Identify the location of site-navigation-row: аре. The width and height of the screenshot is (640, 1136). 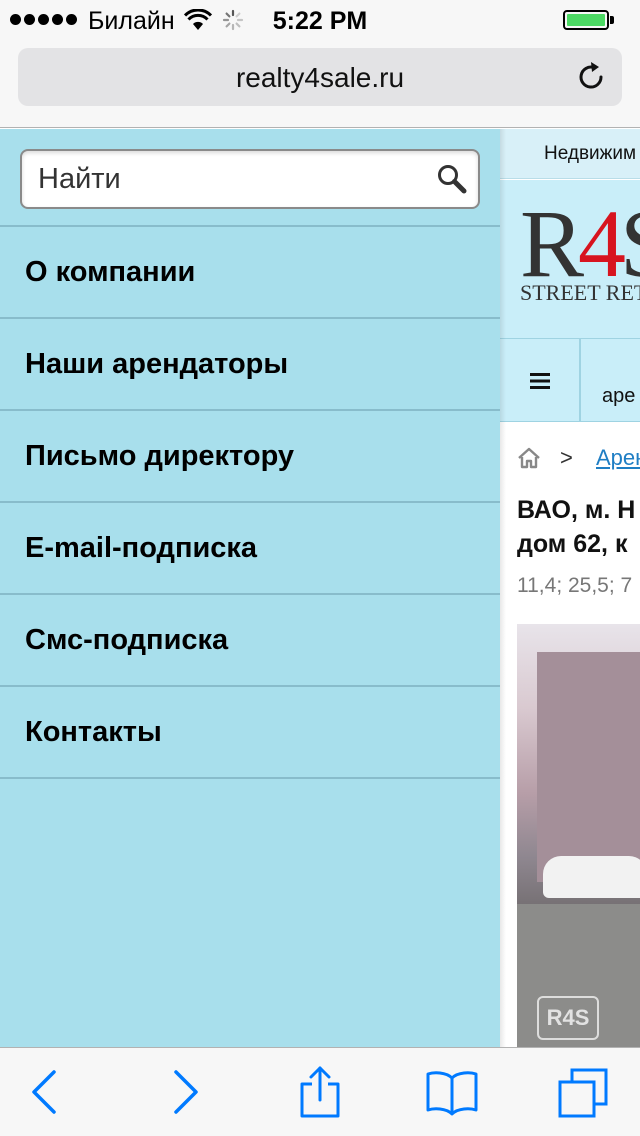
(570, 380).